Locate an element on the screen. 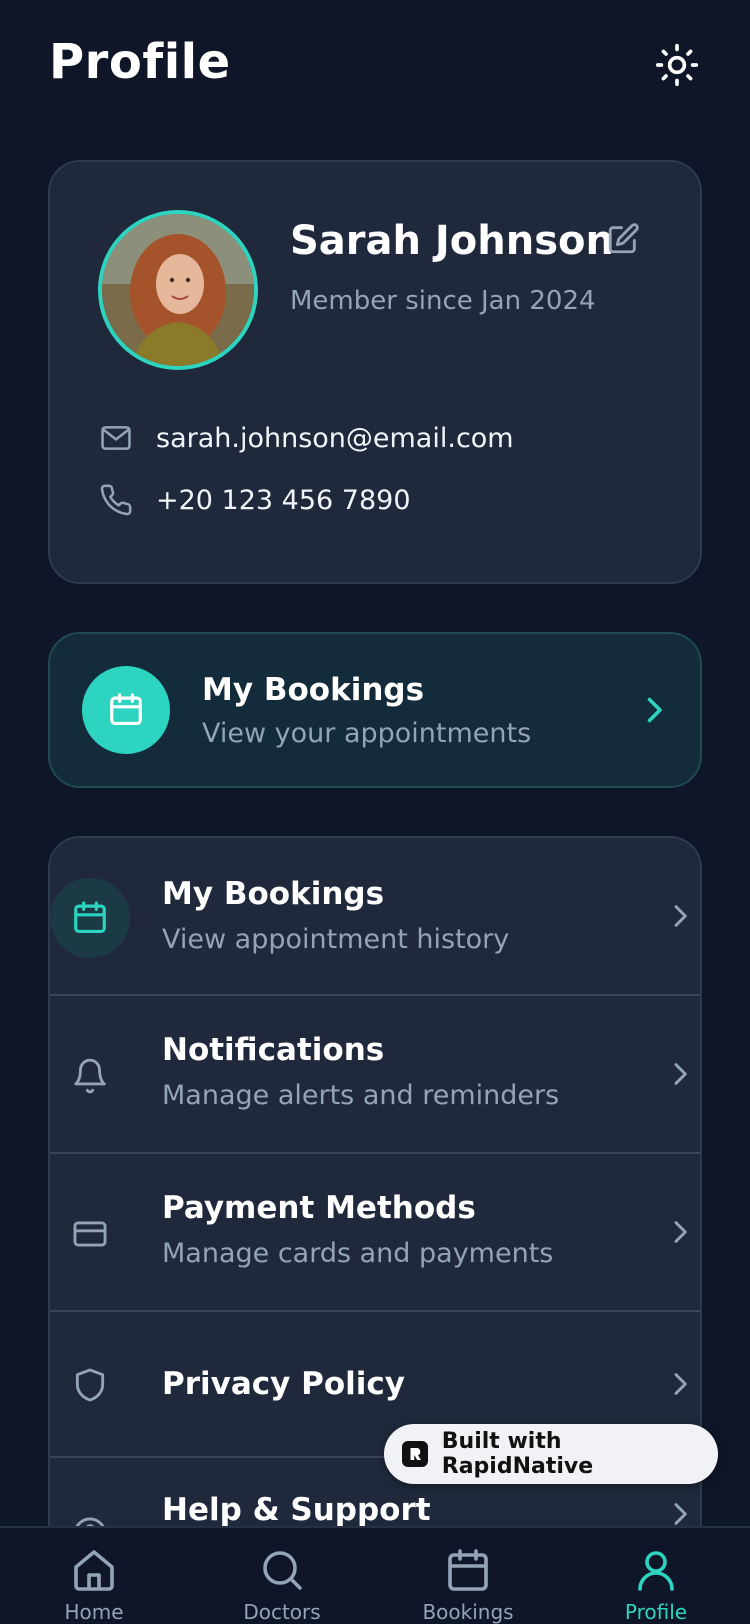  profile-name: Sarah Johnson is located at coordinates (452, 241).